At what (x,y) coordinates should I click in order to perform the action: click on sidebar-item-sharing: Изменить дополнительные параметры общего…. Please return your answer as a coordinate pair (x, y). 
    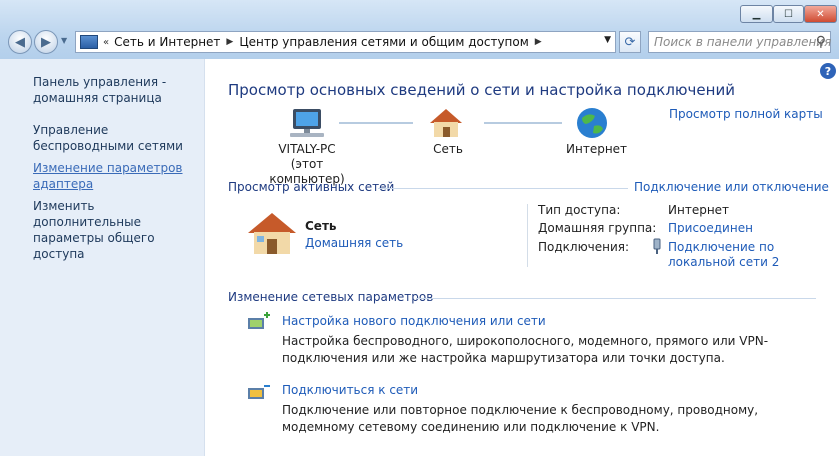
    Looking at the image, I should click on (118, 230).